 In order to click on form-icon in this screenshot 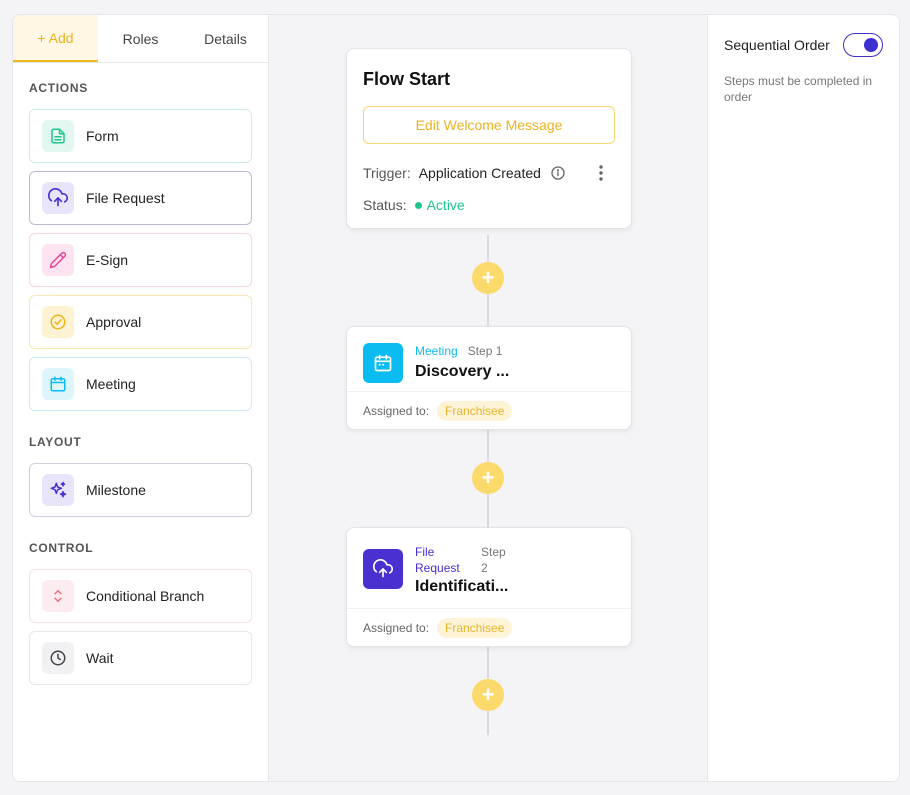, I will do `click(58, 136)`.